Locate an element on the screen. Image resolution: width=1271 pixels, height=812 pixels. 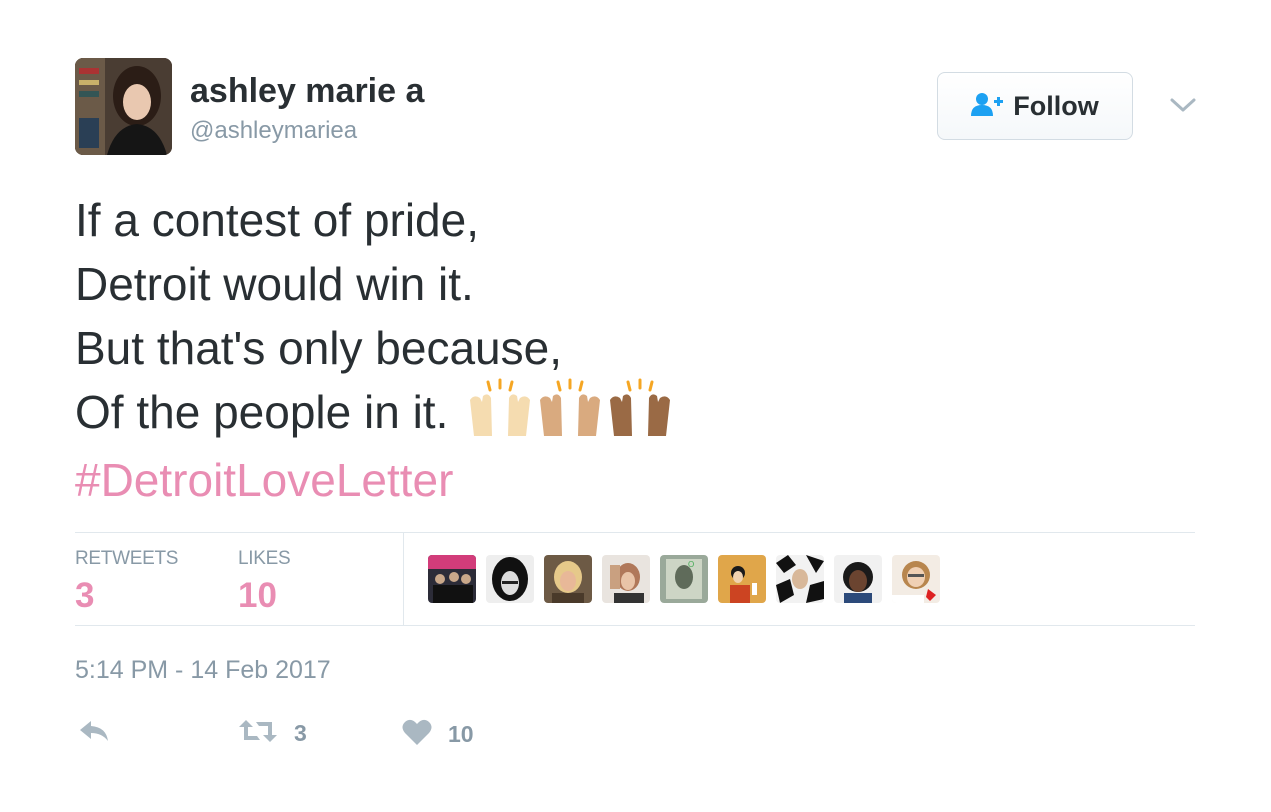
retweets-count: 3 is located at coordinates (84, 596).